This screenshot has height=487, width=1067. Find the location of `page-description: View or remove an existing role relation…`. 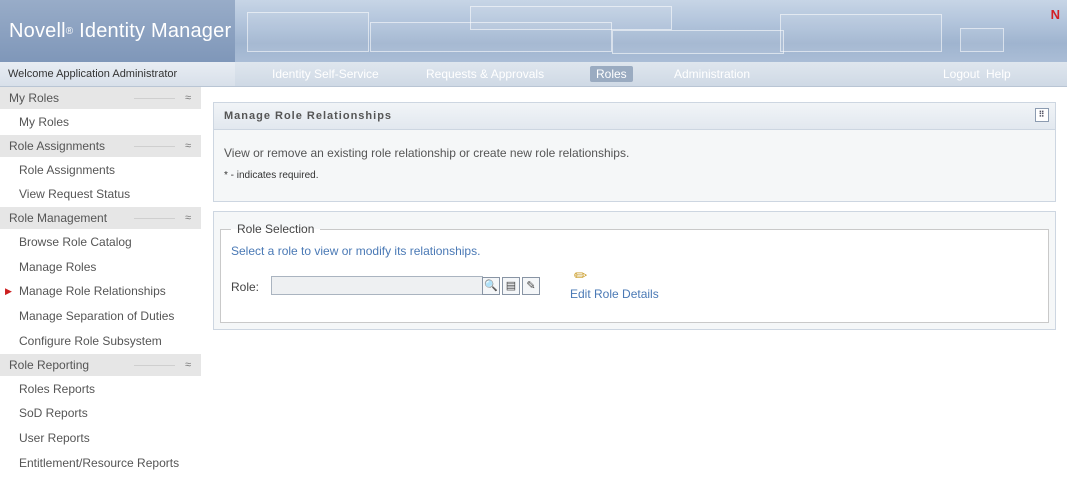

page-description: View or remove an existing role relation… is located at coordinates (427, 153).